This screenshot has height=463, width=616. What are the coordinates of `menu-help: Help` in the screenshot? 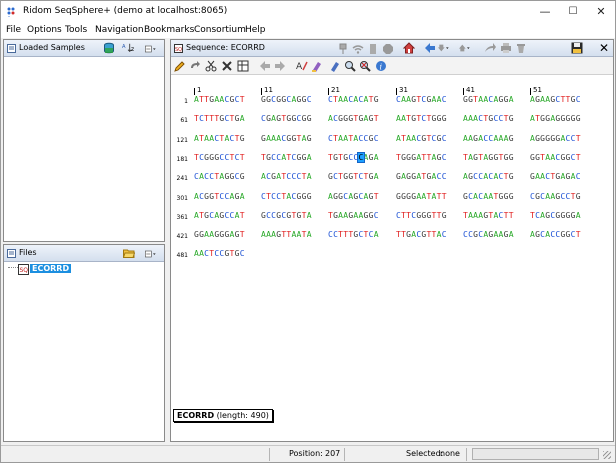 It's located at (255, 30).